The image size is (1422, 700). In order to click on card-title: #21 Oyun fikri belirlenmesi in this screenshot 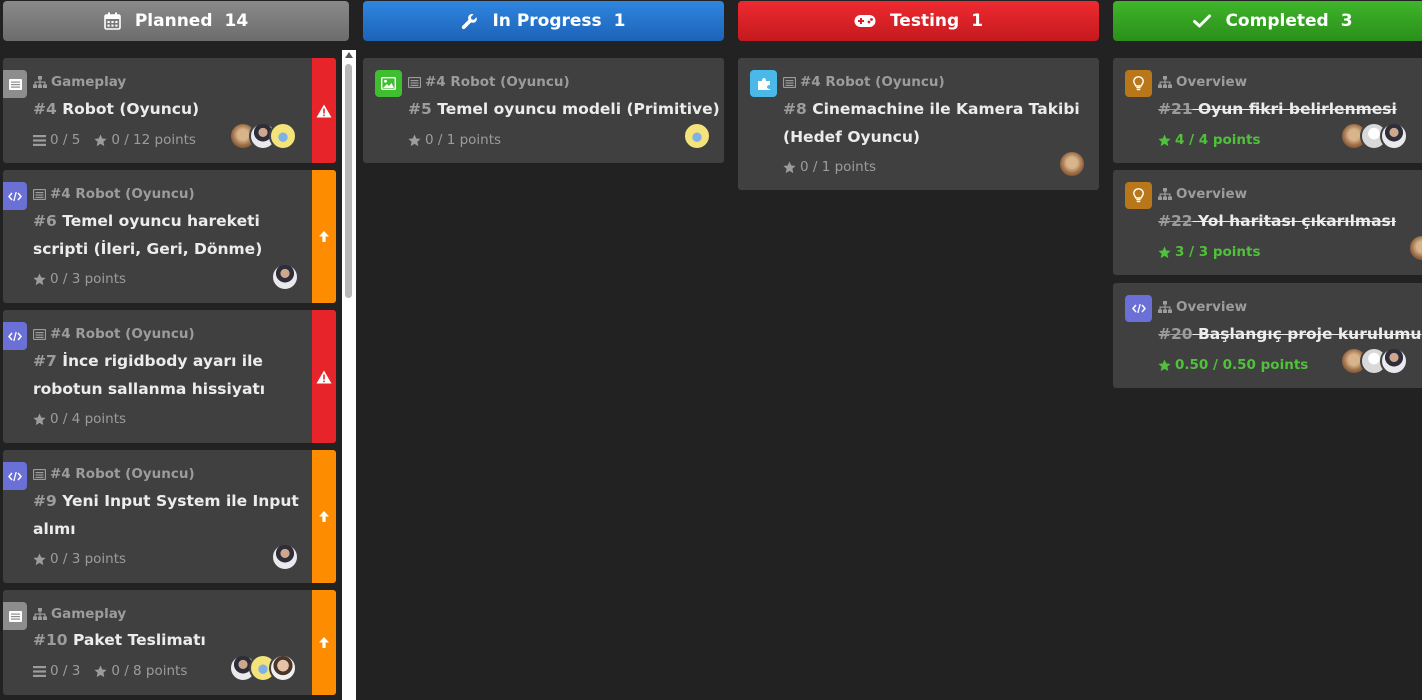, I will do `click(1277, 109)`.